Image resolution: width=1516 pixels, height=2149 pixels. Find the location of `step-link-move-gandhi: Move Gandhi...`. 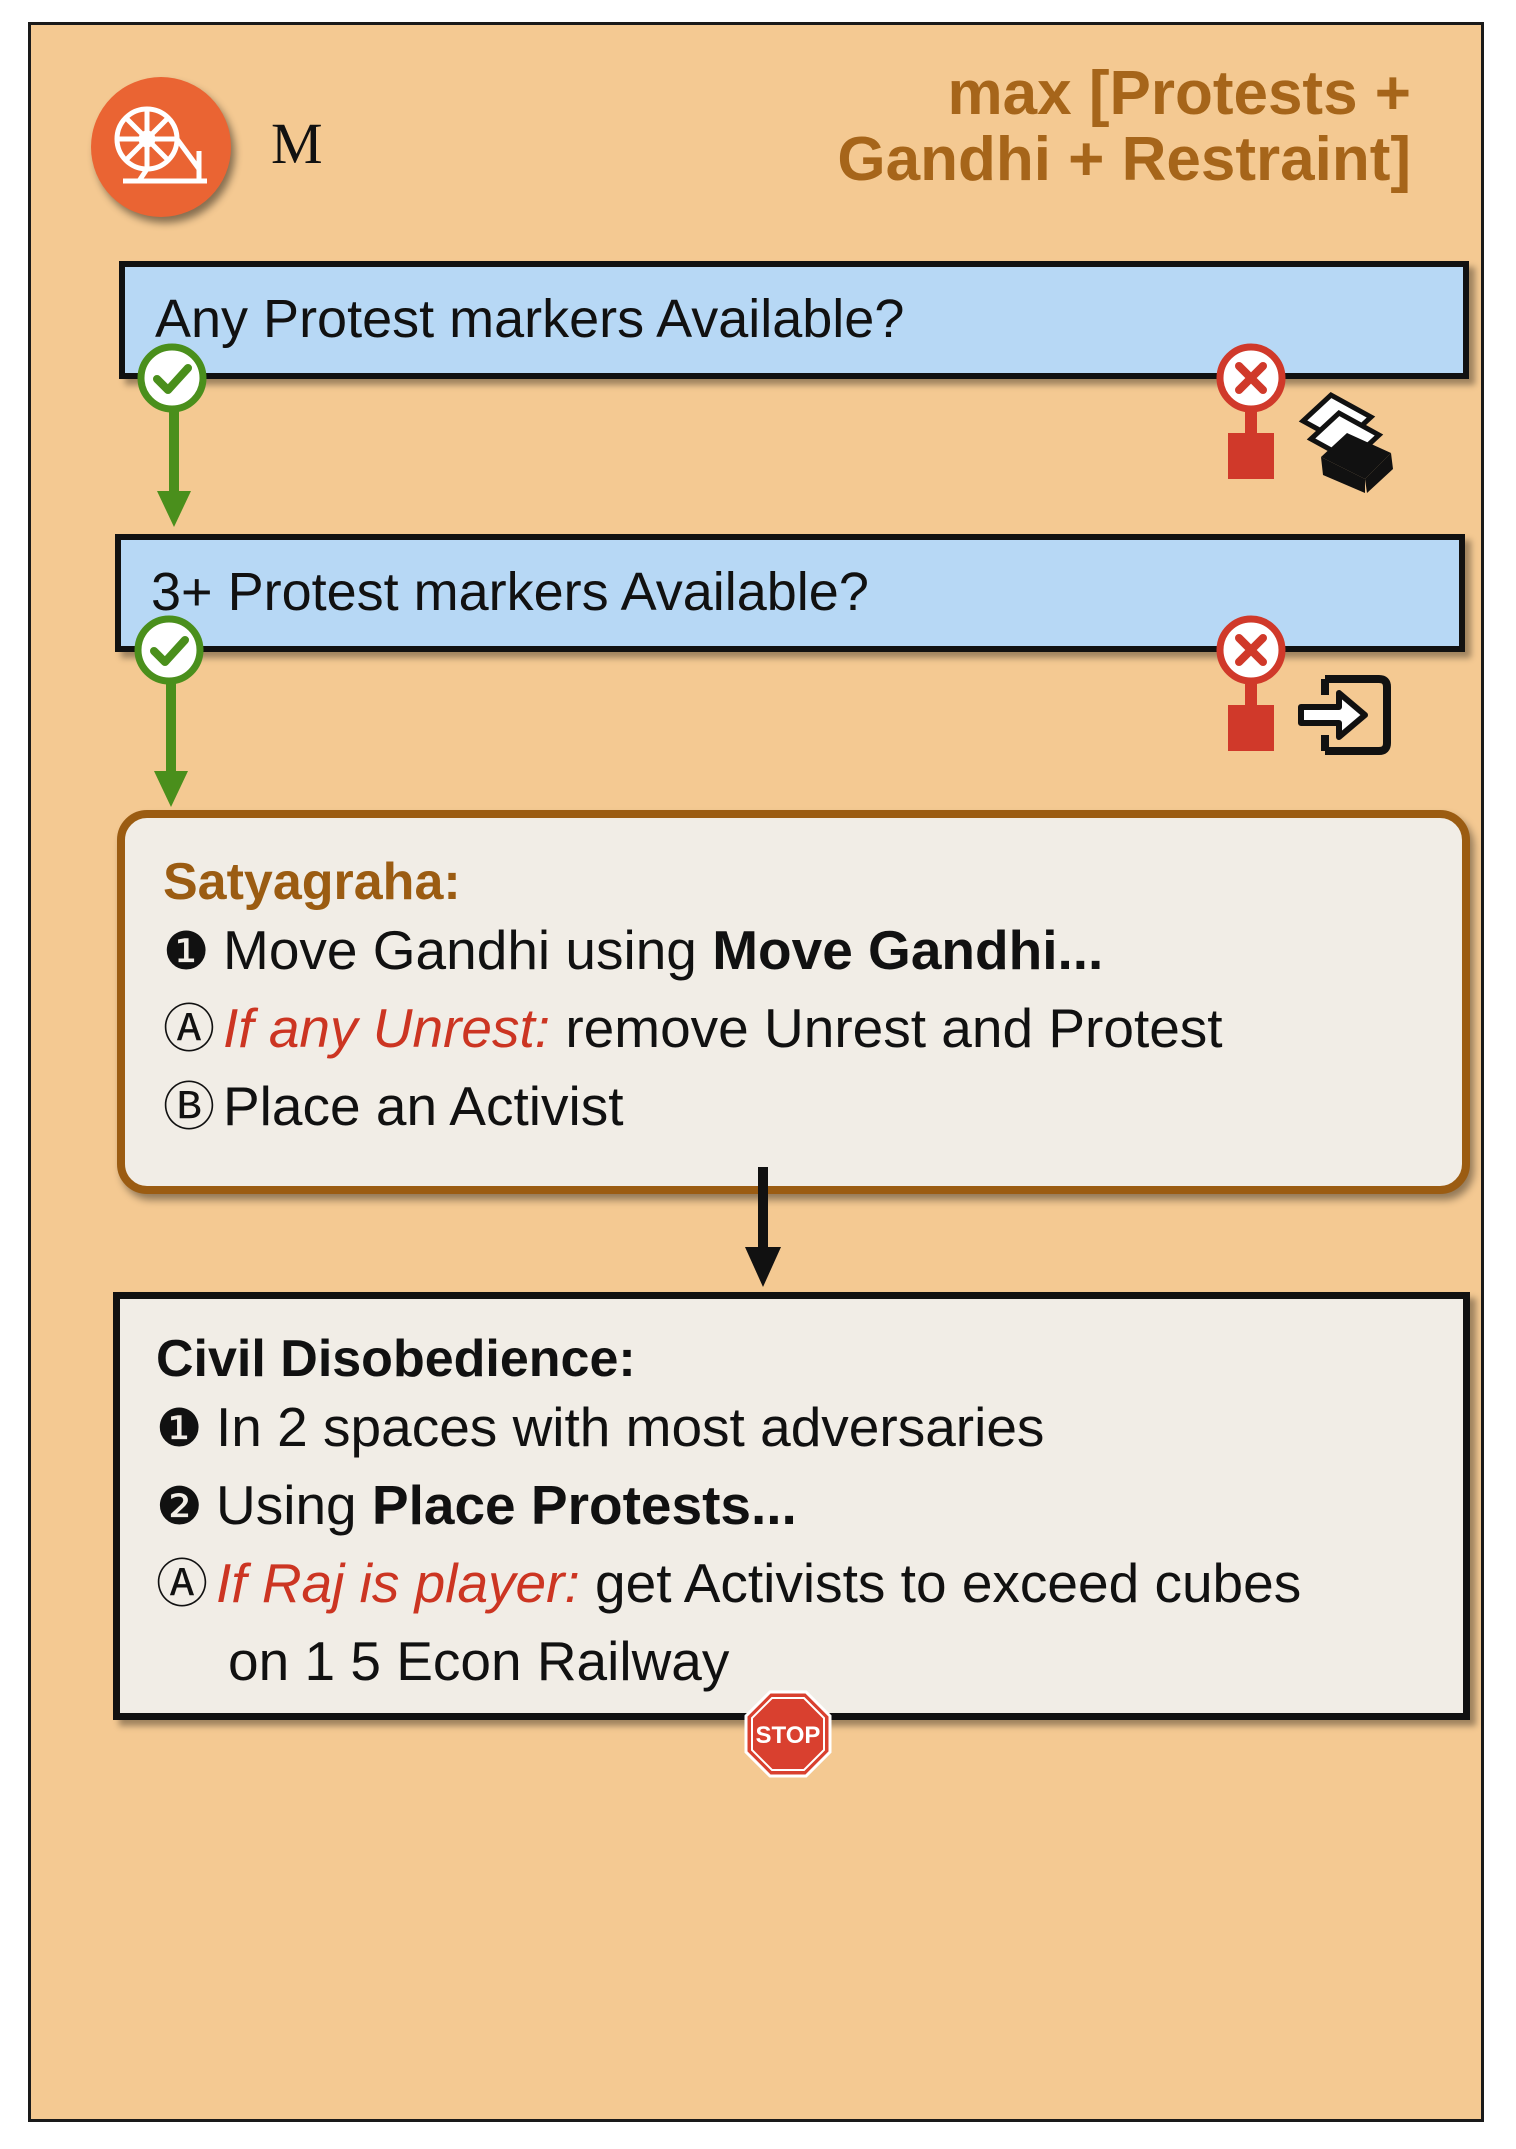

step-link-move-gandhi: Move Gandhi... is located at coordinates (908, 950).